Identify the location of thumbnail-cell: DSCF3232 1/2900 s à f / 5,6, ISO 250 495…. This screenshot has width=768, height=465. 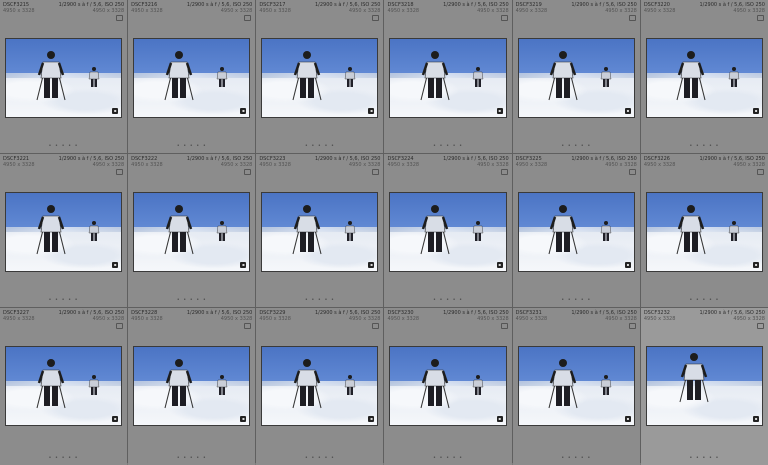
(704, 386).